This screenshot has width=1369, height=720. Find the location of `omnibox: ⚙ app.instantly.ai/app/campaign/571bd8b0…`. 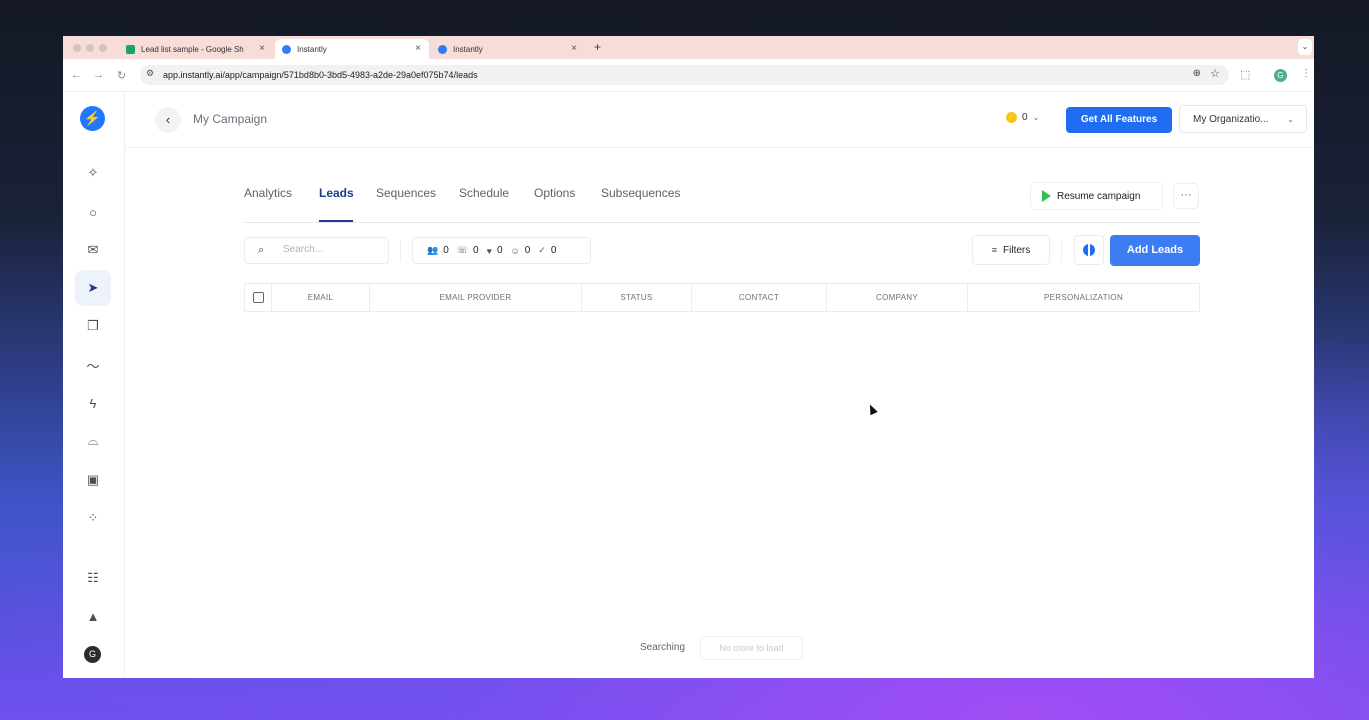

omnibox: ⚙ app.instantly.ai/app/campaign/571bd8b0… is located at coordinates (684, 75).